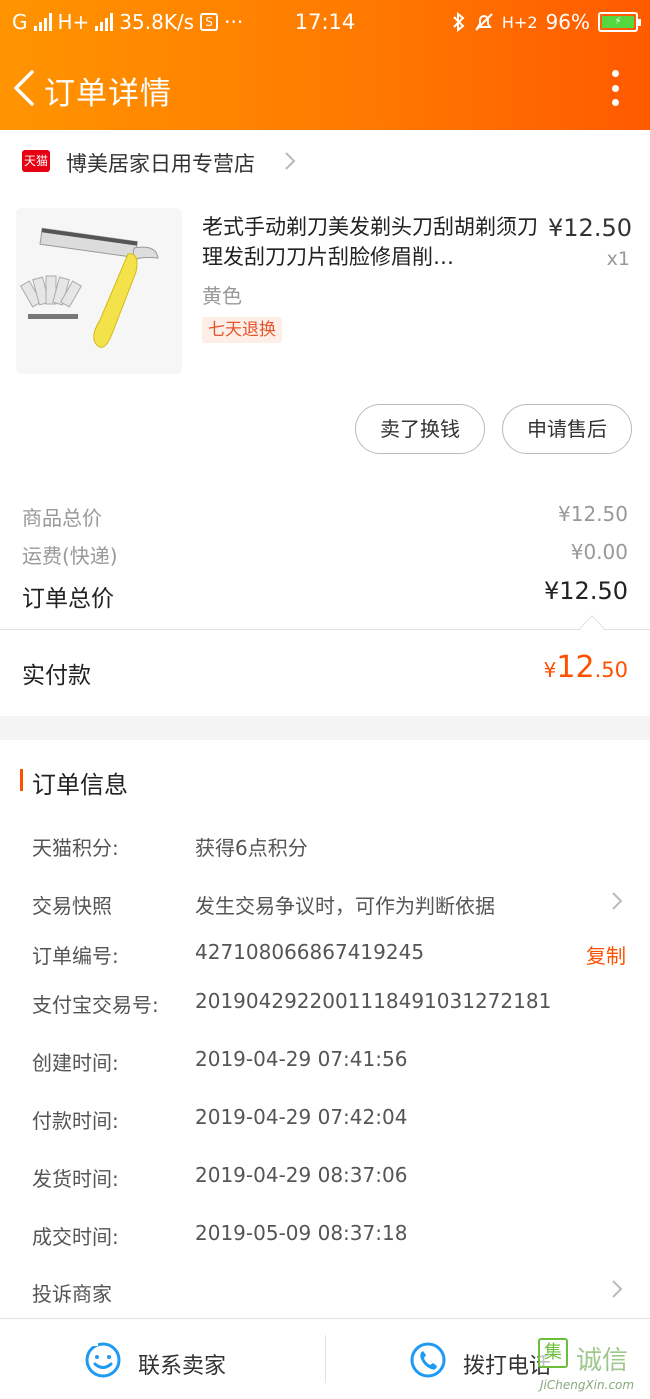 This screenshot has width=650, height=1399. Describe the element at coordinates (553, 1353) in the screenshot. I see `watermark-logo: 集` at that location.